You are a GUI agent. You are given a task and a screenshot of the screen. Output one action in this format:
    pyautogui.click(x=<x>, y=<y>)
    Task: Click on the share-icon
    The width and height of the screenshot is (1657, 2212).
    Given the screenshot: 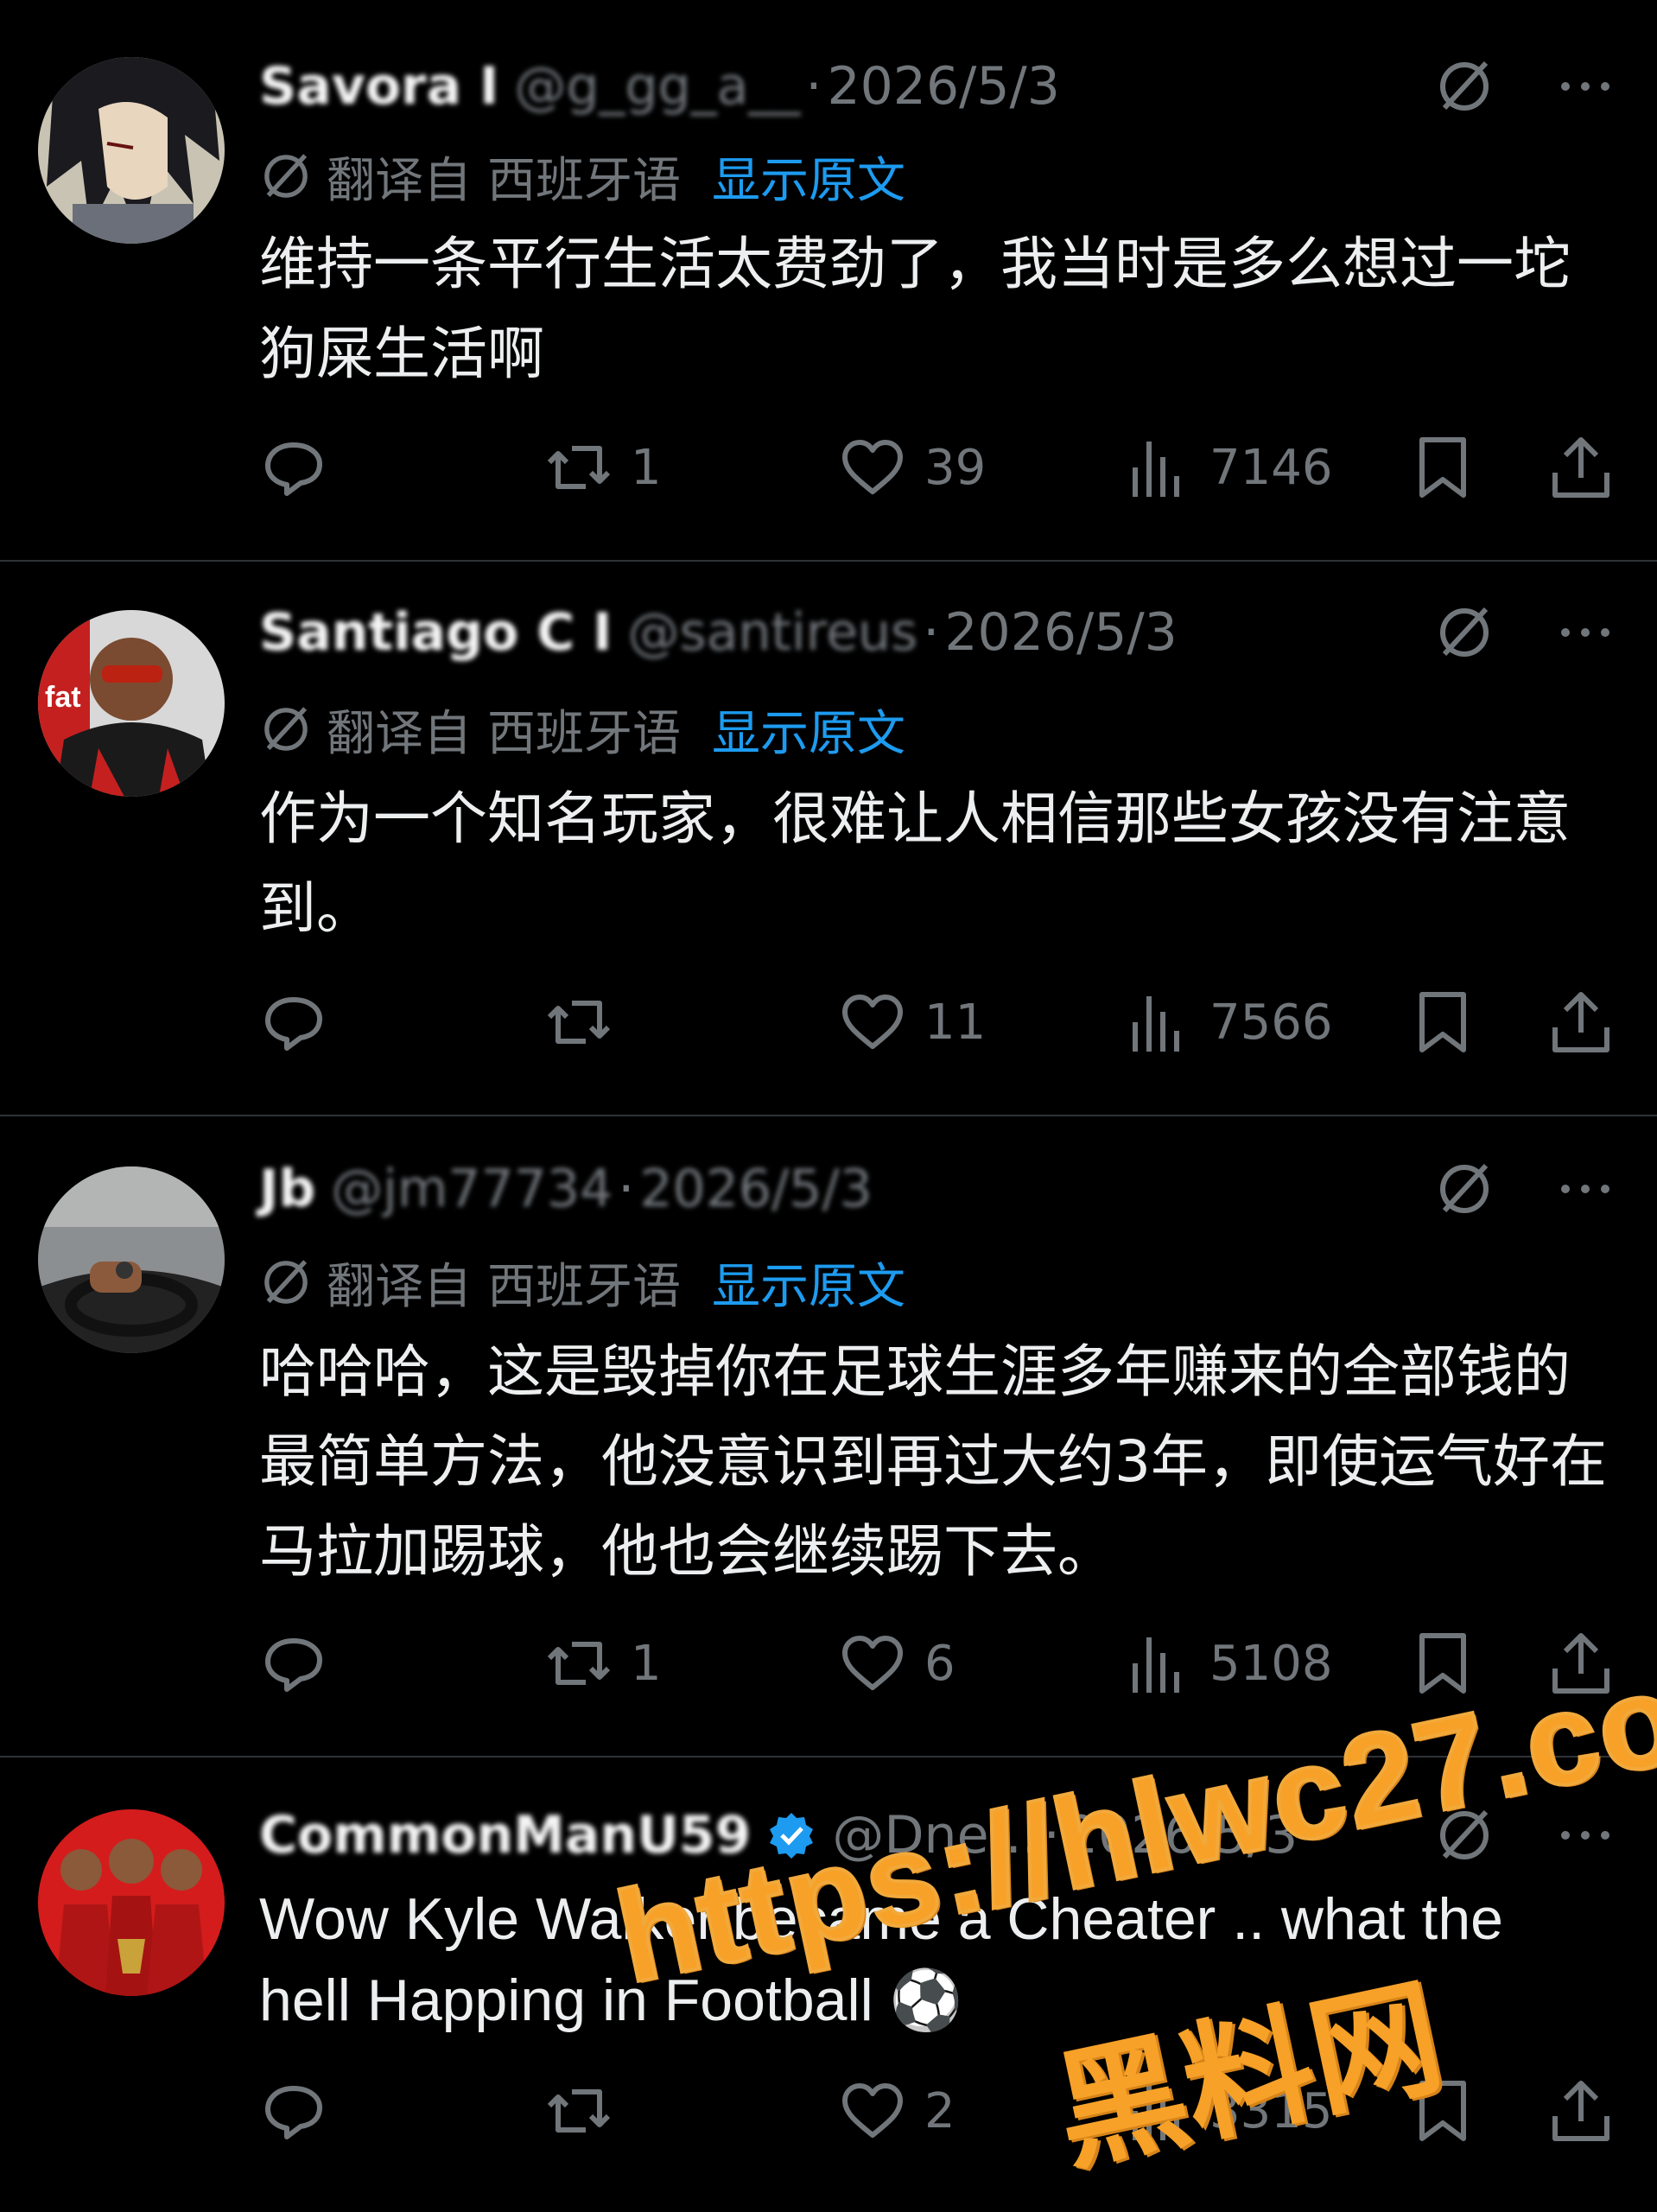 What is the action you would take?
    pyautogui.click(x=1580, y=1022)
    